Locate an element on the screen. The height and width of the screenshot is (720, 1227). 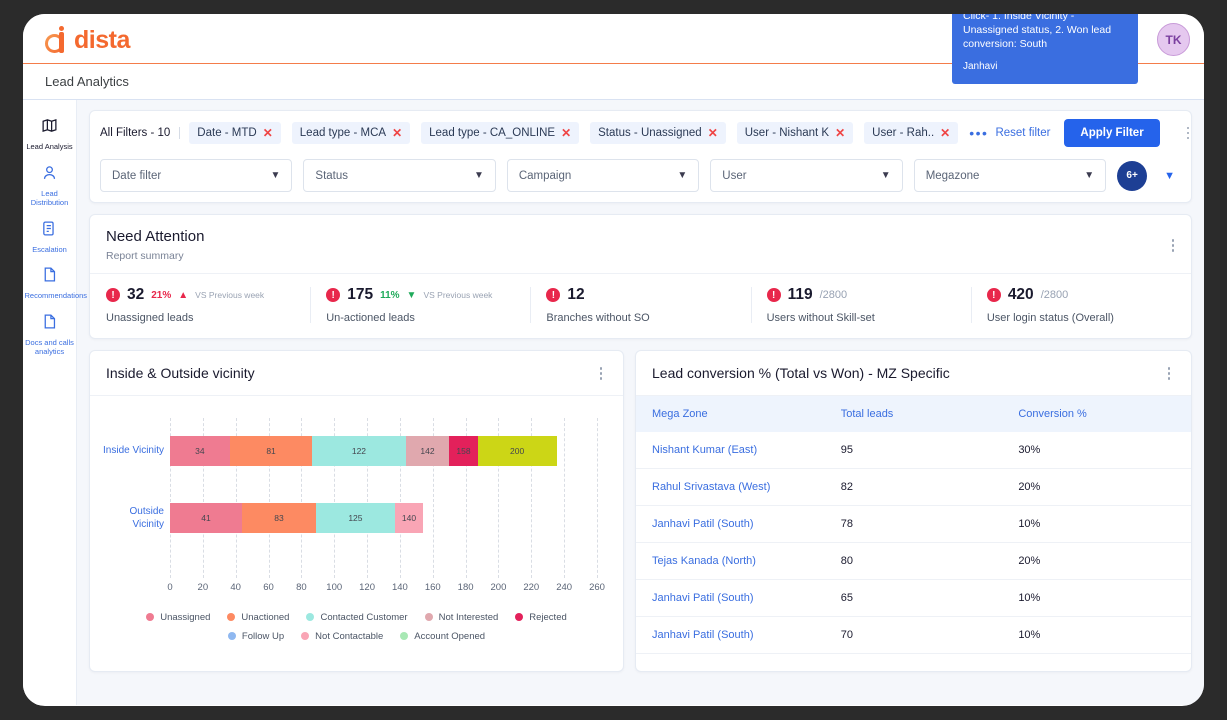
legend-item: Contacted Customer is located at coordinates (357, 617).